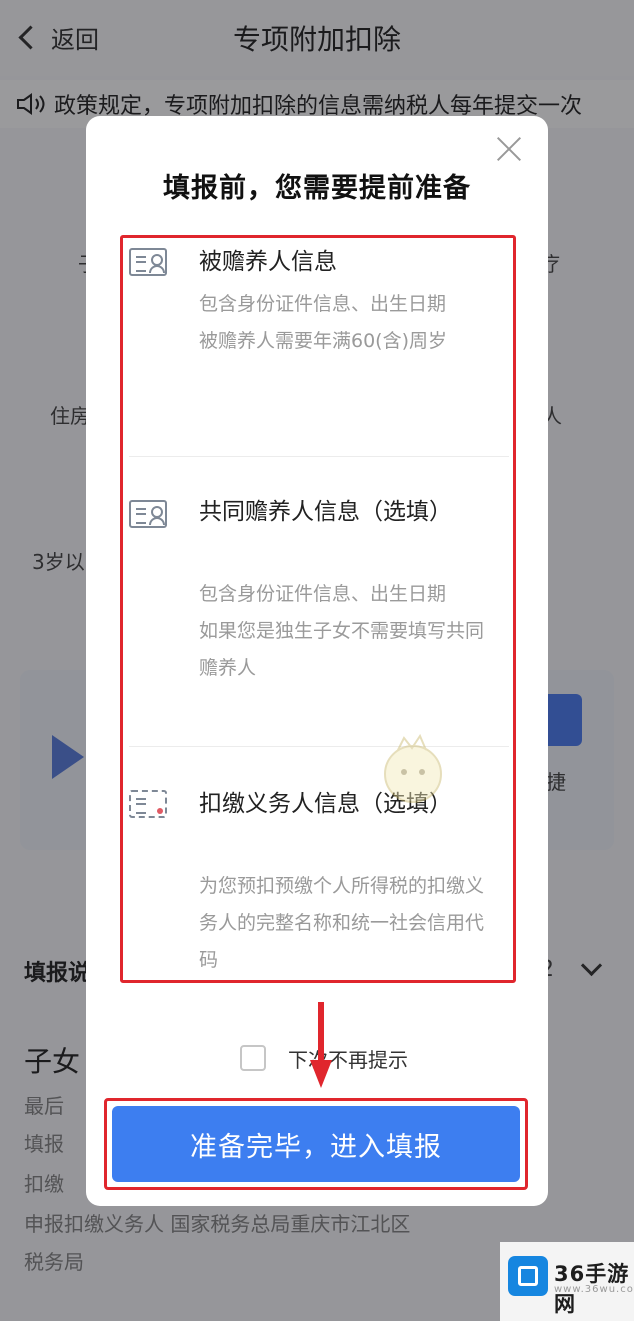 This screenshot has height=1321, width=634. Describe the element at coordinates (323, 322) in the screenshot. I see `item-desc-dependent: 包含身份证件信息、出生日期 被赡养人需要年满60(含)周岁` at that location.